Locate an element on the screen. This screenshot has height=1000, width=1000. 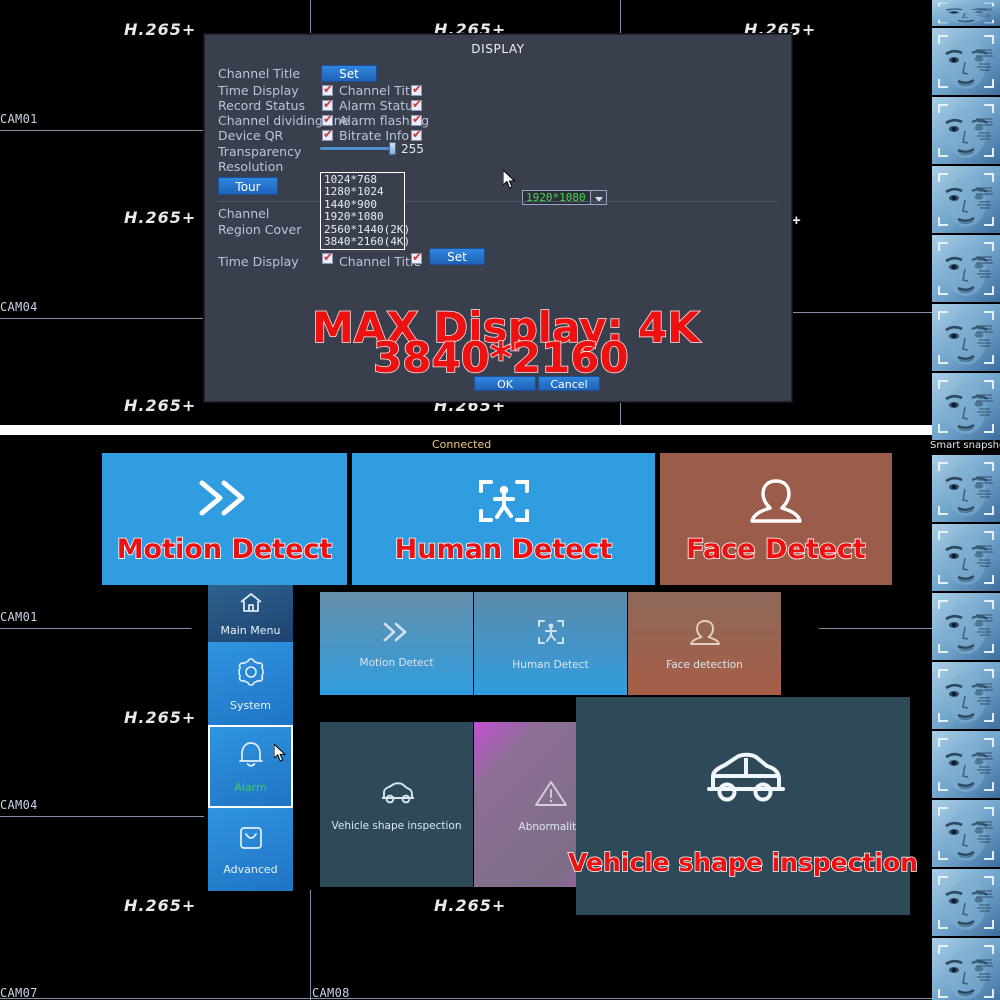
checkbox-bitrate-info is located at coordinates (416, 134).